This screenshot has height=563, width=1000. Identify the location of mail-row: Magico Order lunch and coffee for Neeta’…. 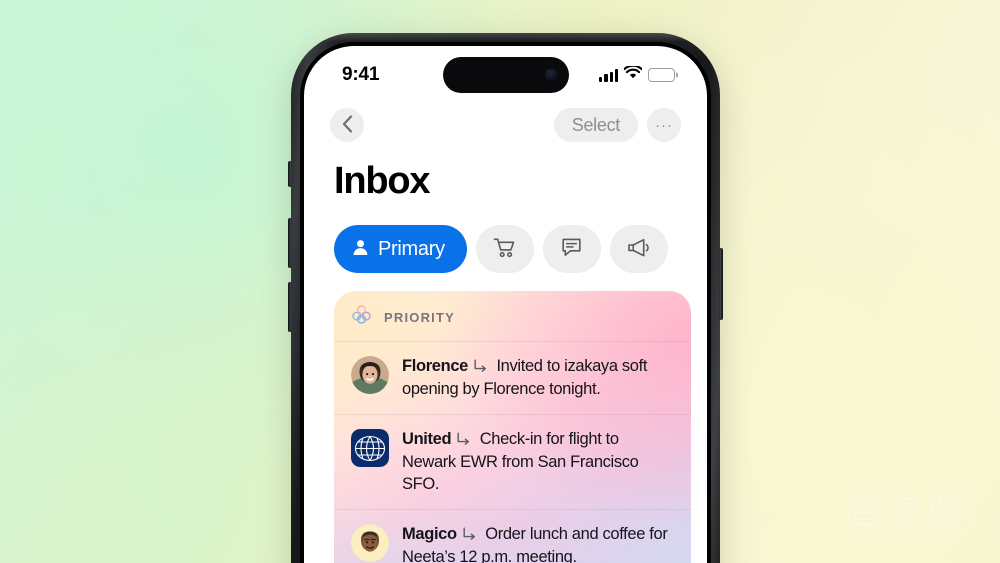
(512, 535).